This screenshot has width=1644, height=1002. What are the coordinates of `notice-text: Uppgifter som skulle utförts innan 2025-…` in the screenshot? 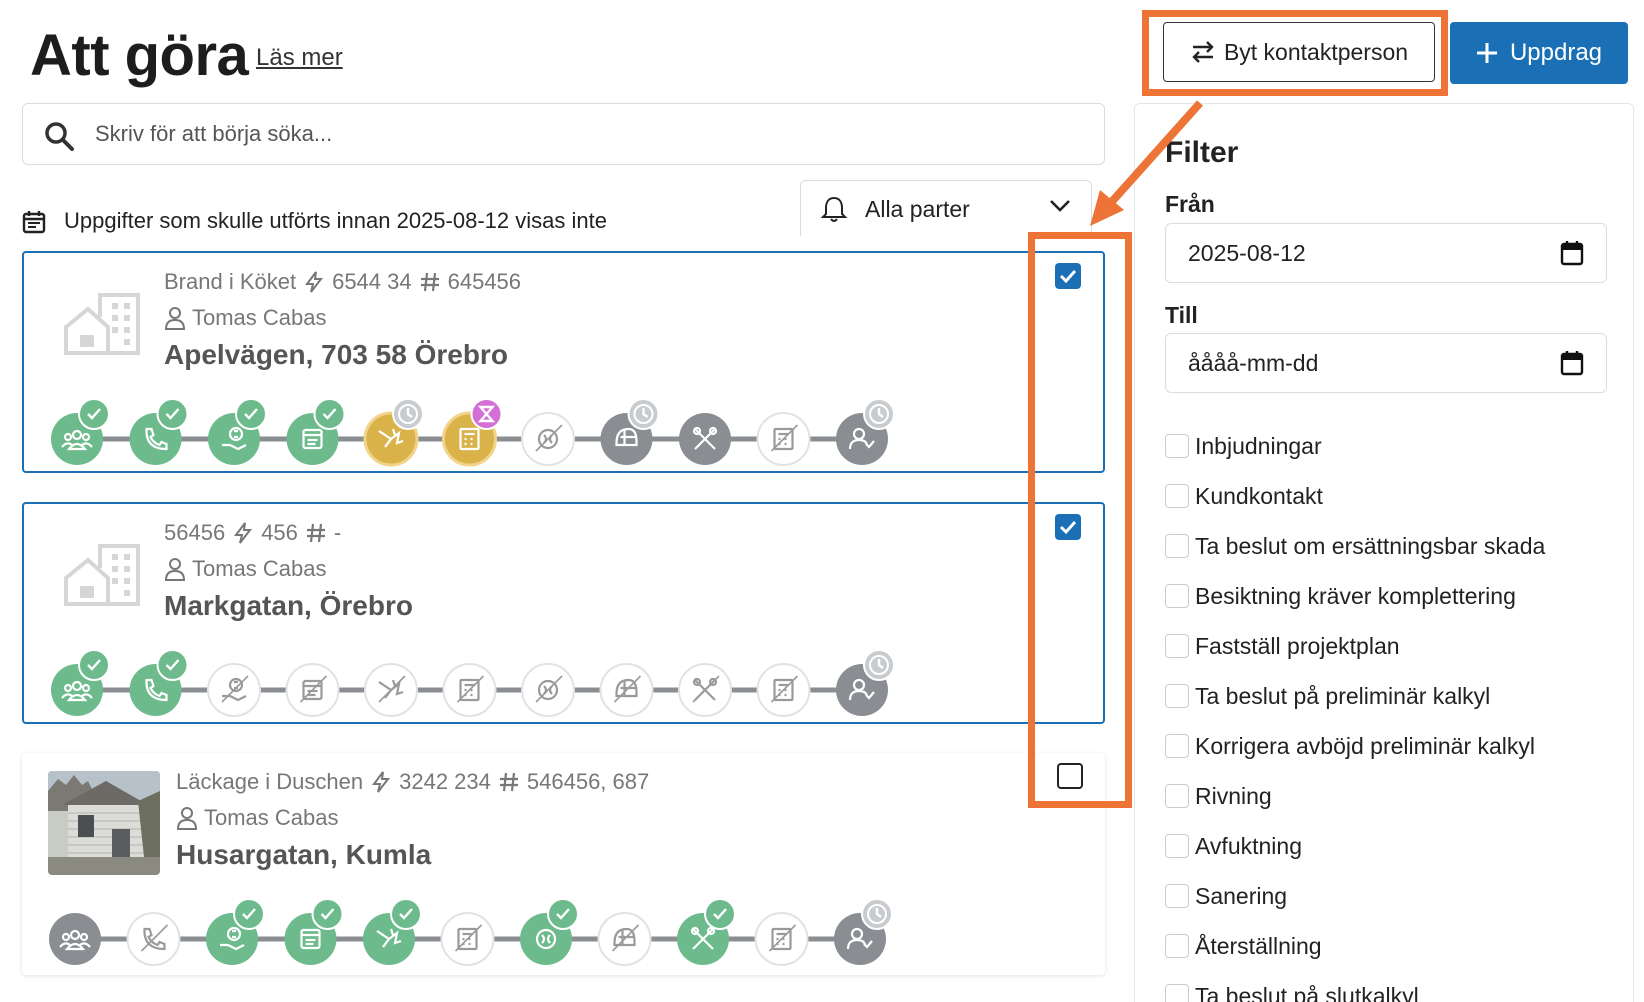 It's located at (335, 220).